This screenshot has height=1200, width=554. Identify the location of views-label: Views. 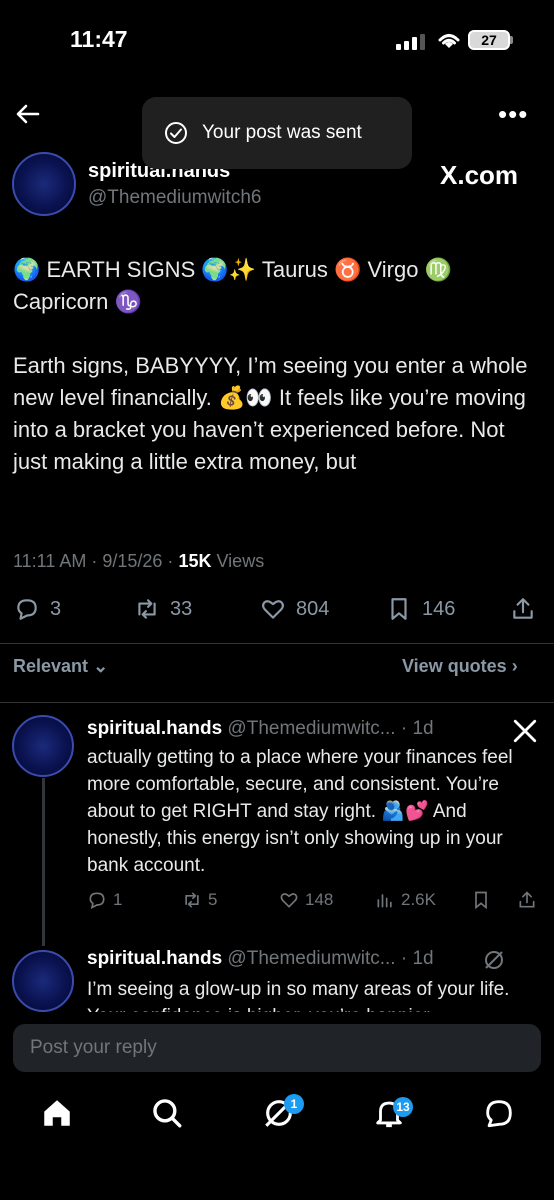
(240, 561).